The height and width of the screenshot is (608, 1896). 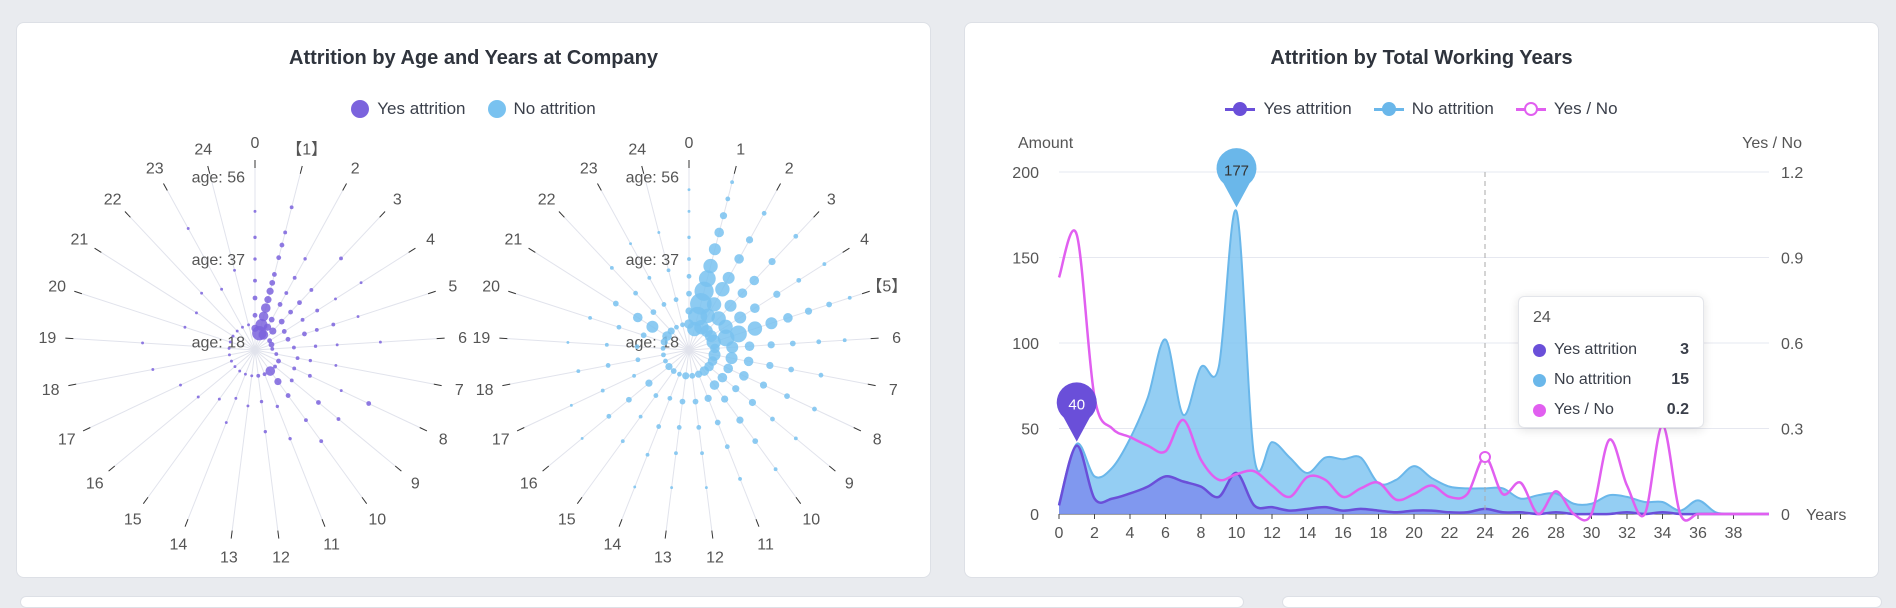 I want to click on legend-item-ratio-line: Yes / No, so click(x=1566, y=109).